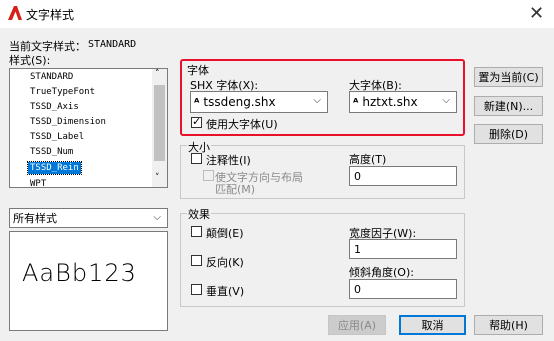  Describe the element at coordinates (197, 102) in the screenshot. I see `shx-font-type-icon: ᴬ` at that location.